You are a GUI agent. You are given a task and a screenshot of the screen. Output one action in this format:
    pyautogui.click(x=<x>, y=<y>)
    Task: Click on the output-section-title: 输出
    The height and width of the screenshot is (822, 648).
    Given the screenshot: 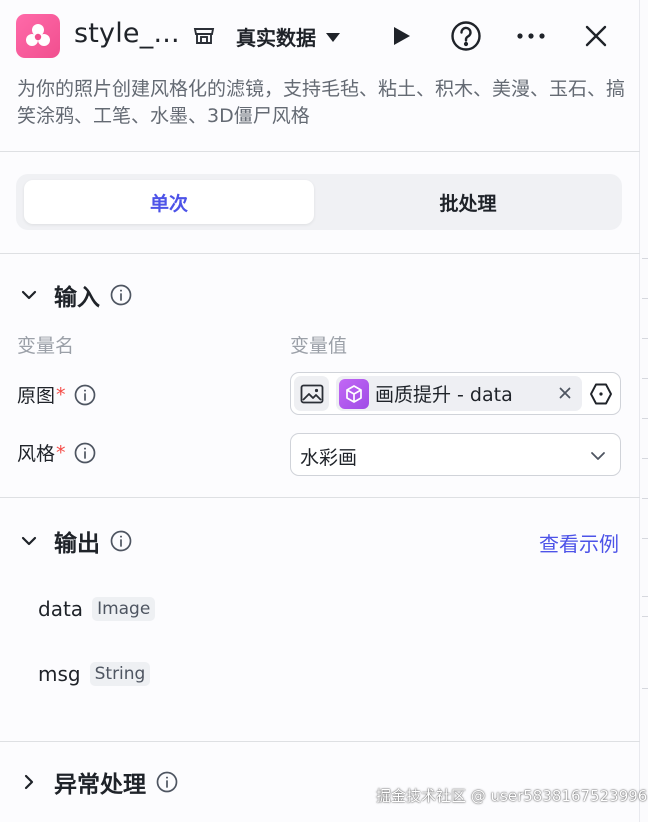 What is the action you would take?
    pyautogui.click(x=77, y=544)
    